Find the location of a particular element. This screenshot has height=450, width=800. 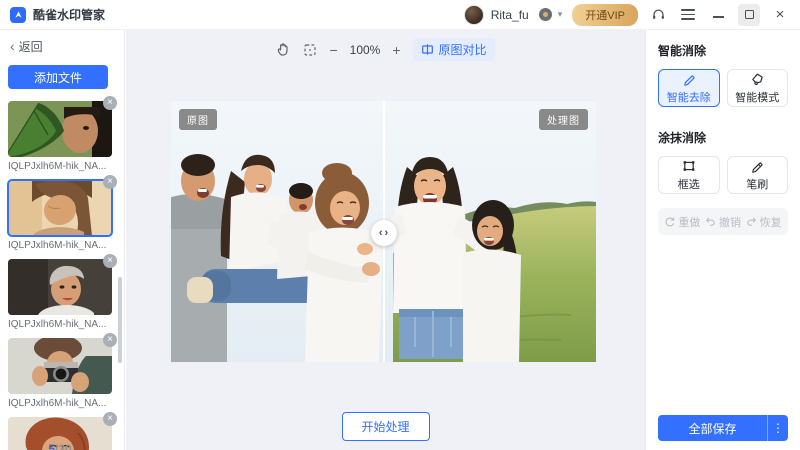

pen-icon is located at coordinates (689, 80).